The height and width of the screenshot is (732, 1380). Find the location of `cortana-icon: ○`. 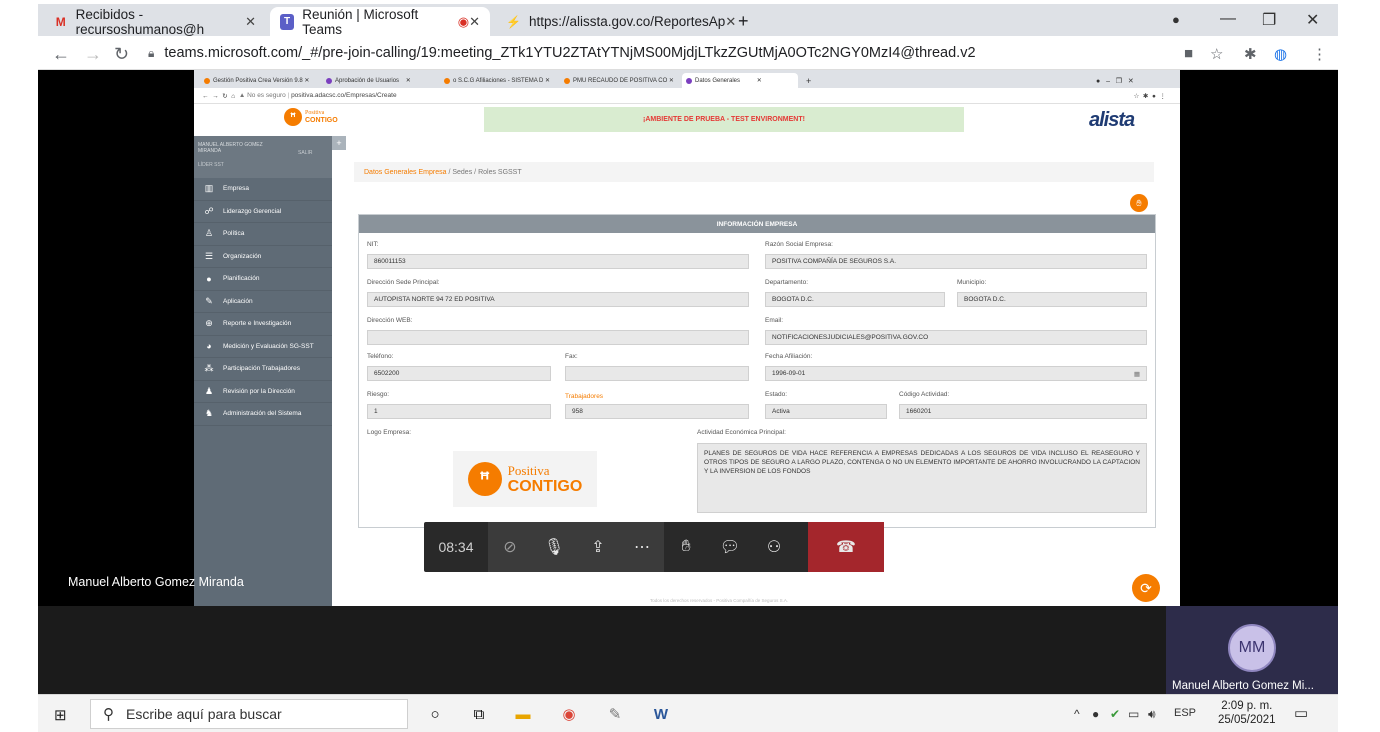

cortana-icon: ○ is located at coordinates (435, 714).